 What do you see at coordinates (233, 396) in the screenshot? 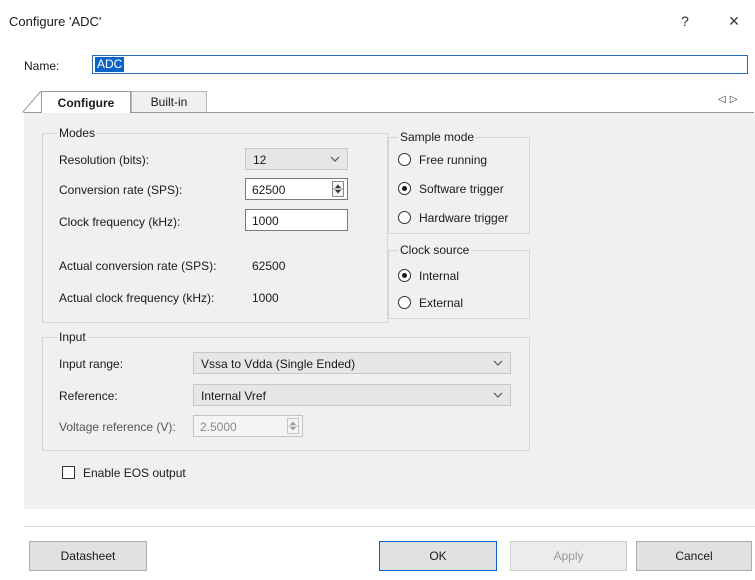
I see `reference-value: Internal Vref` at bounding box center [233, 396].